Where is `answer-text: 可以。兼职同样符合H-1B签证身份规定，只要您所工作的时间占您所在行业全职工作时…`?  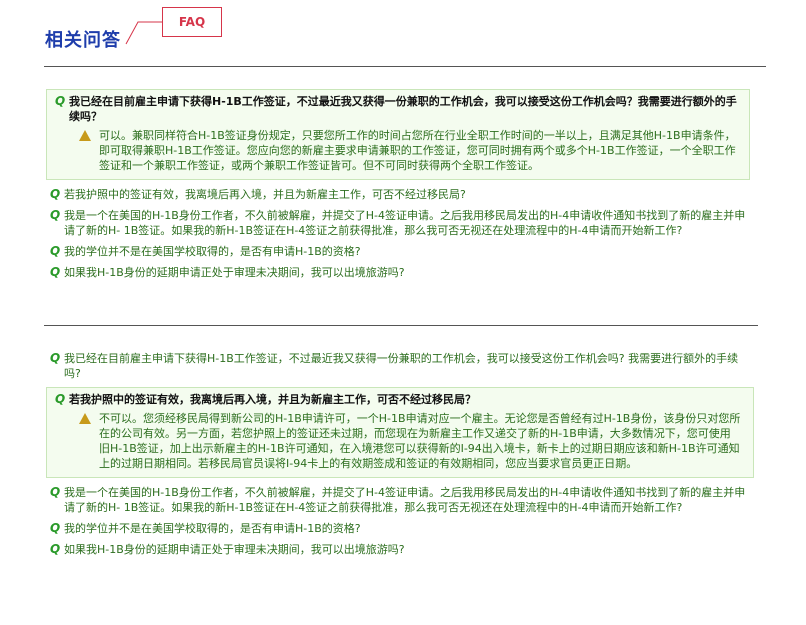 answer-text: 可以。兼职同样符合H-1B签证身份规定，只要您所工作的时间占您所在行业全职工作时… is located at coordinates (398, 150).